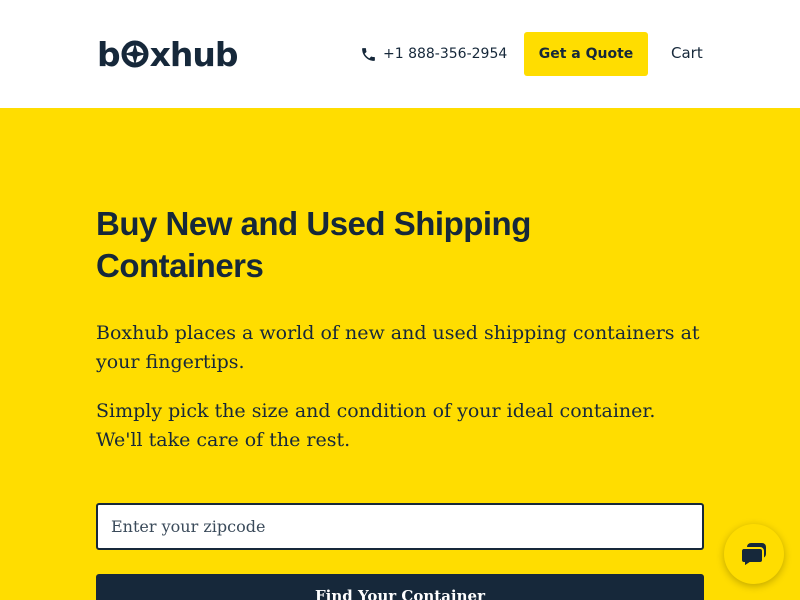 The image size is (800, 600). I want to click on logo-text-right: xhub, so click(194, 54).